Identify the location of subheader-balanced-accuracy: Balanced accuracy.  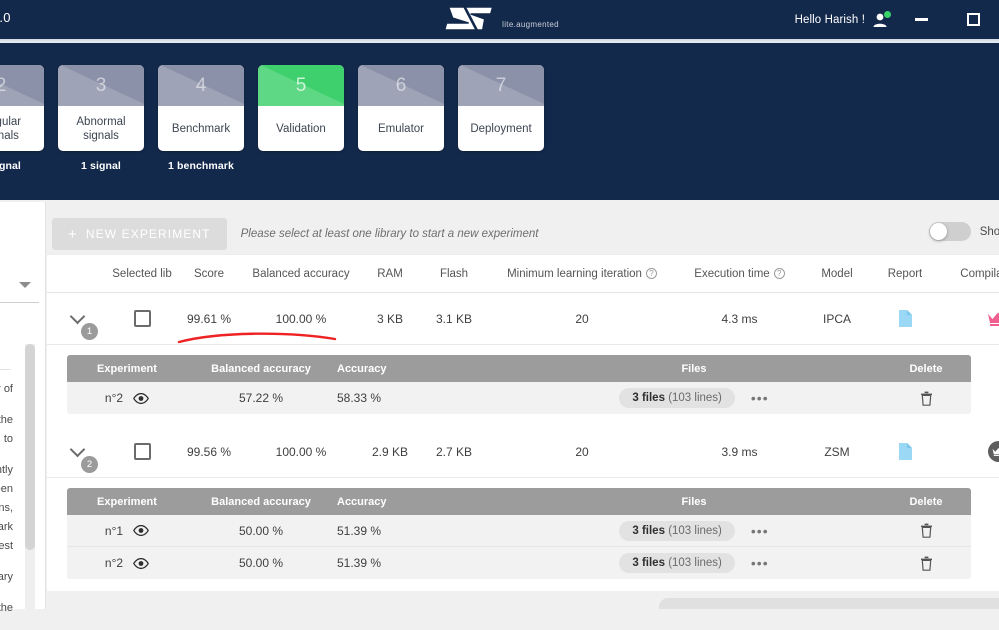
(261, 369).